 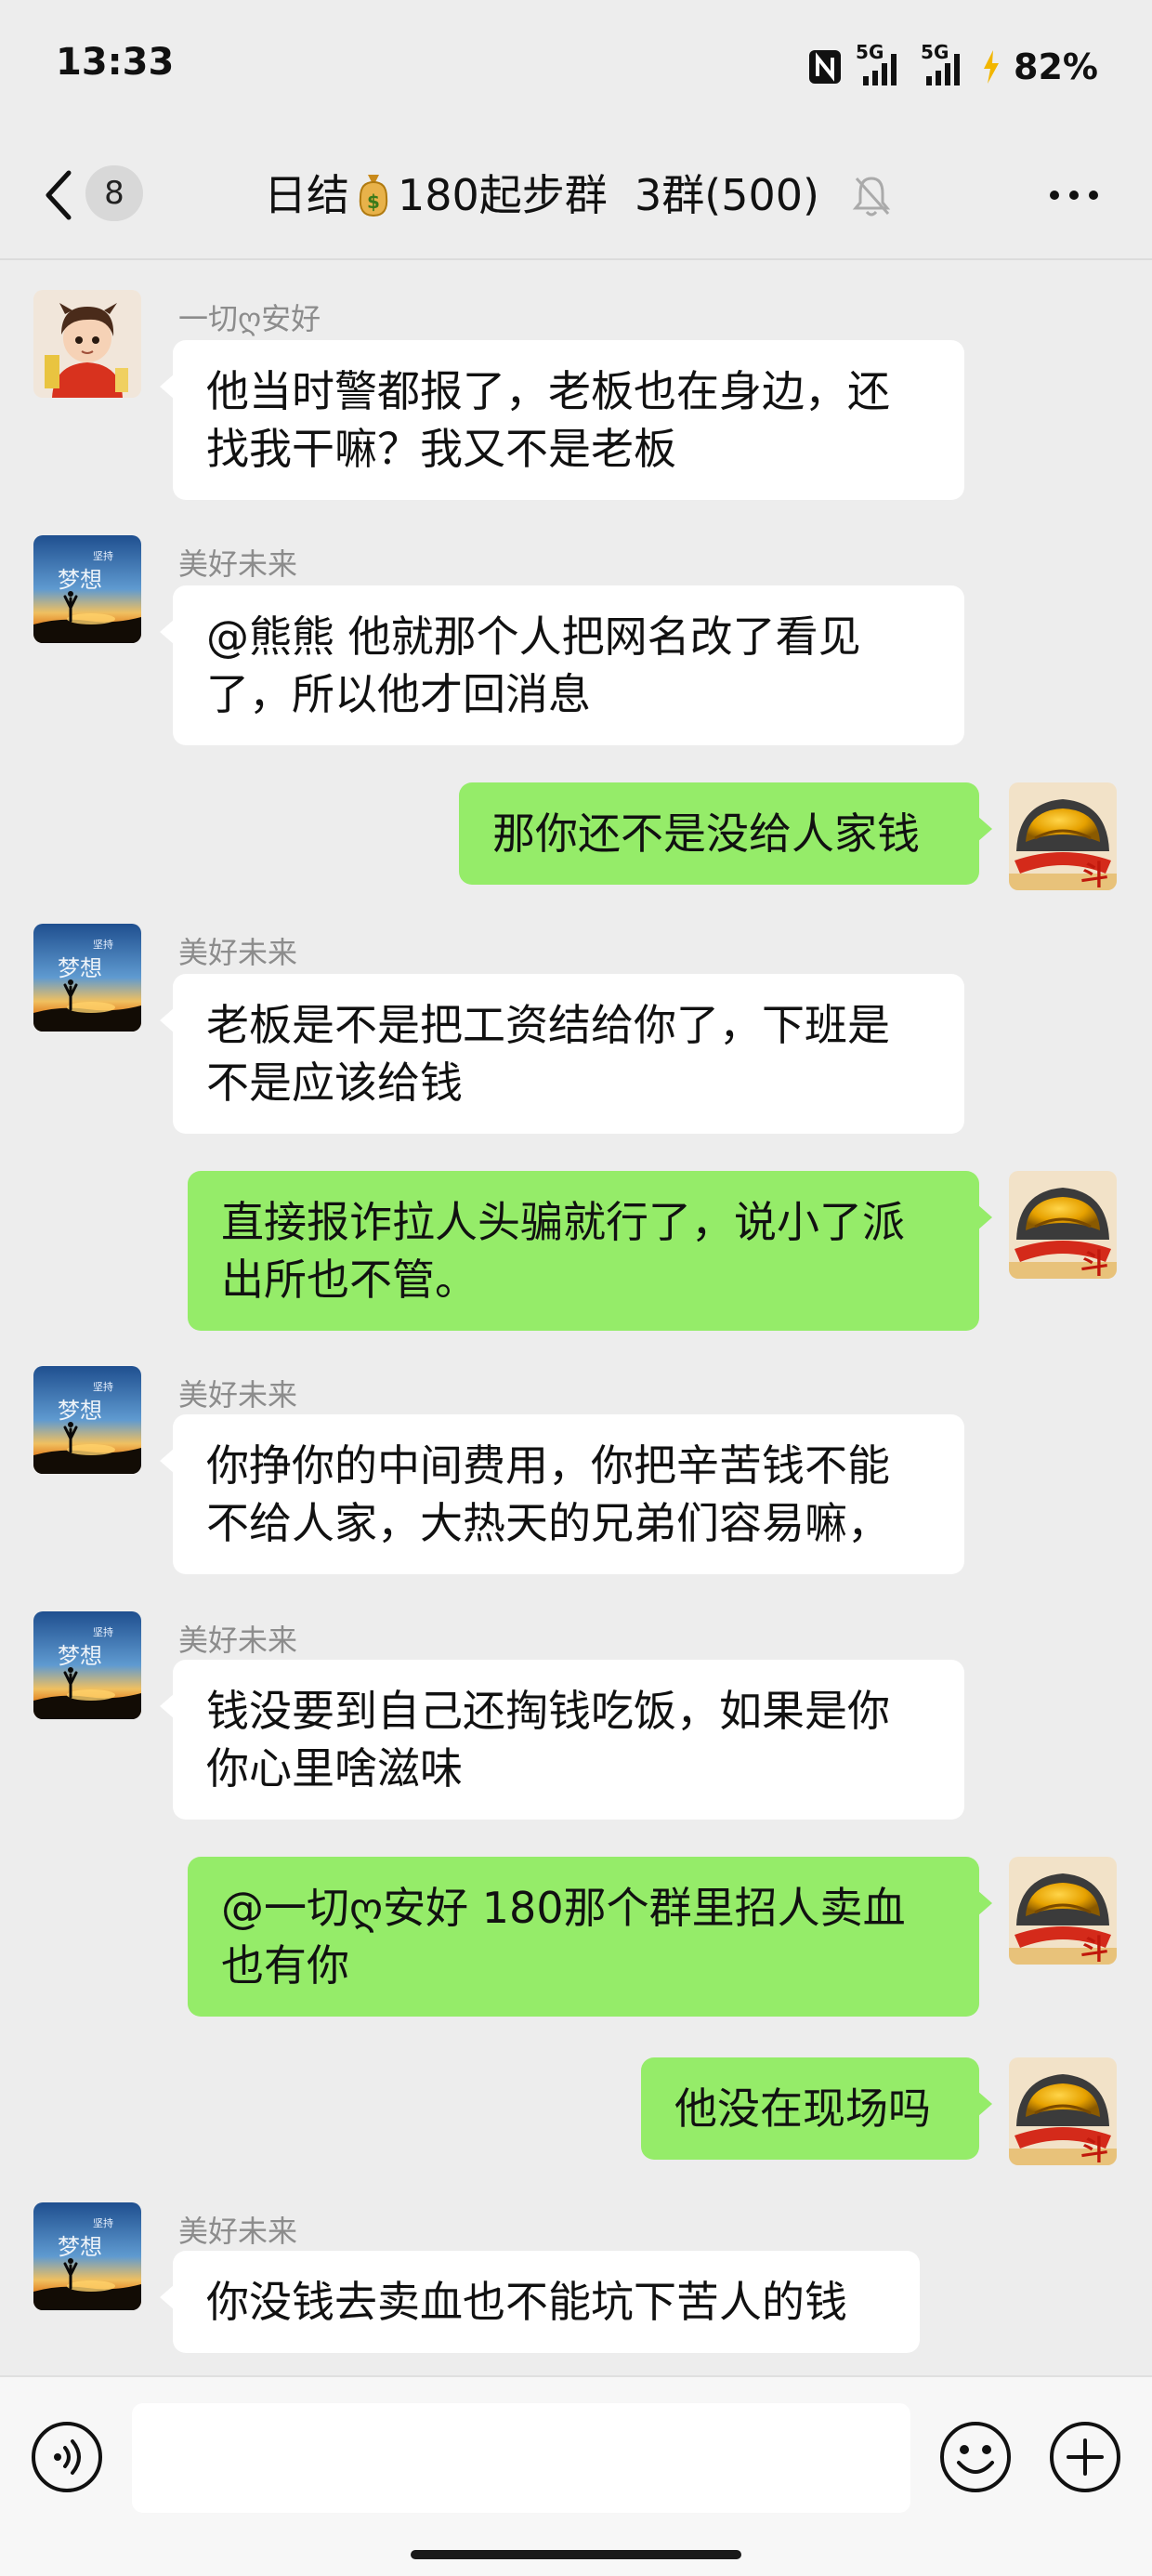 I want to click on message-bubble-incoming: 钱没要到自己还掏钱吃饭，如果是你 你心里啥滋味, so click(x=562, y=1740).